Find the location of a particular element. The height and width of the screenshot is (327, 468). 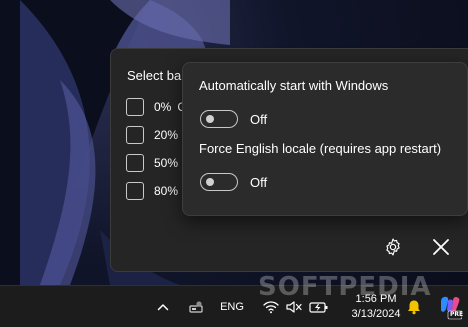

option-label: 20% is located at coordinates (166, 135).